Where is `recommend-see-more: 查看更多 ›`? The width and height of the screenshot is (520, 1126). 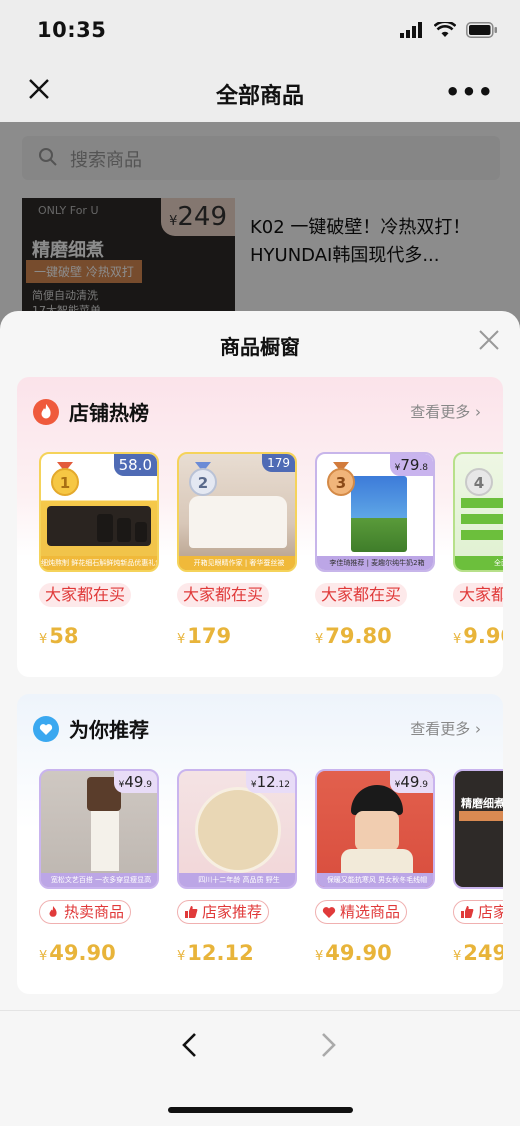
recommend-see-more: 查看更多 › is located at coordinates (445, 728).